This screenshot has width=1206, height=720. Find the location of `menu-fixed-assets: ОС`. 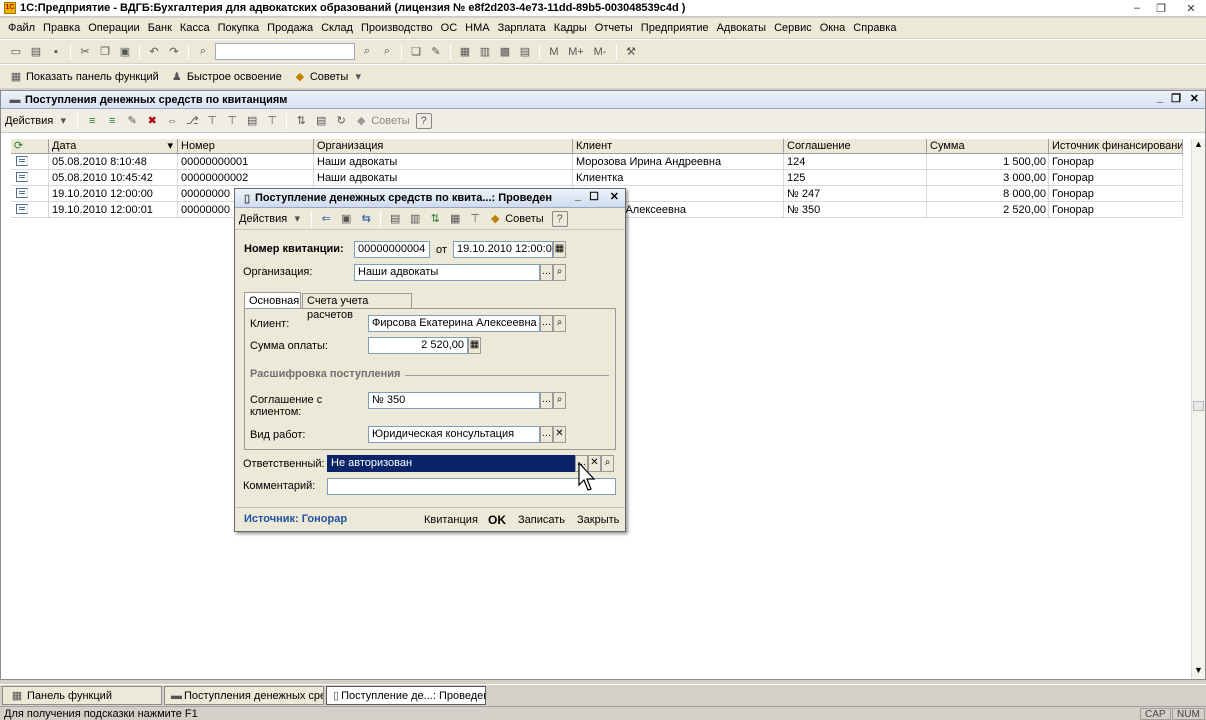

menu-fixed-assets: ОС is located at coordinates (449, 28).